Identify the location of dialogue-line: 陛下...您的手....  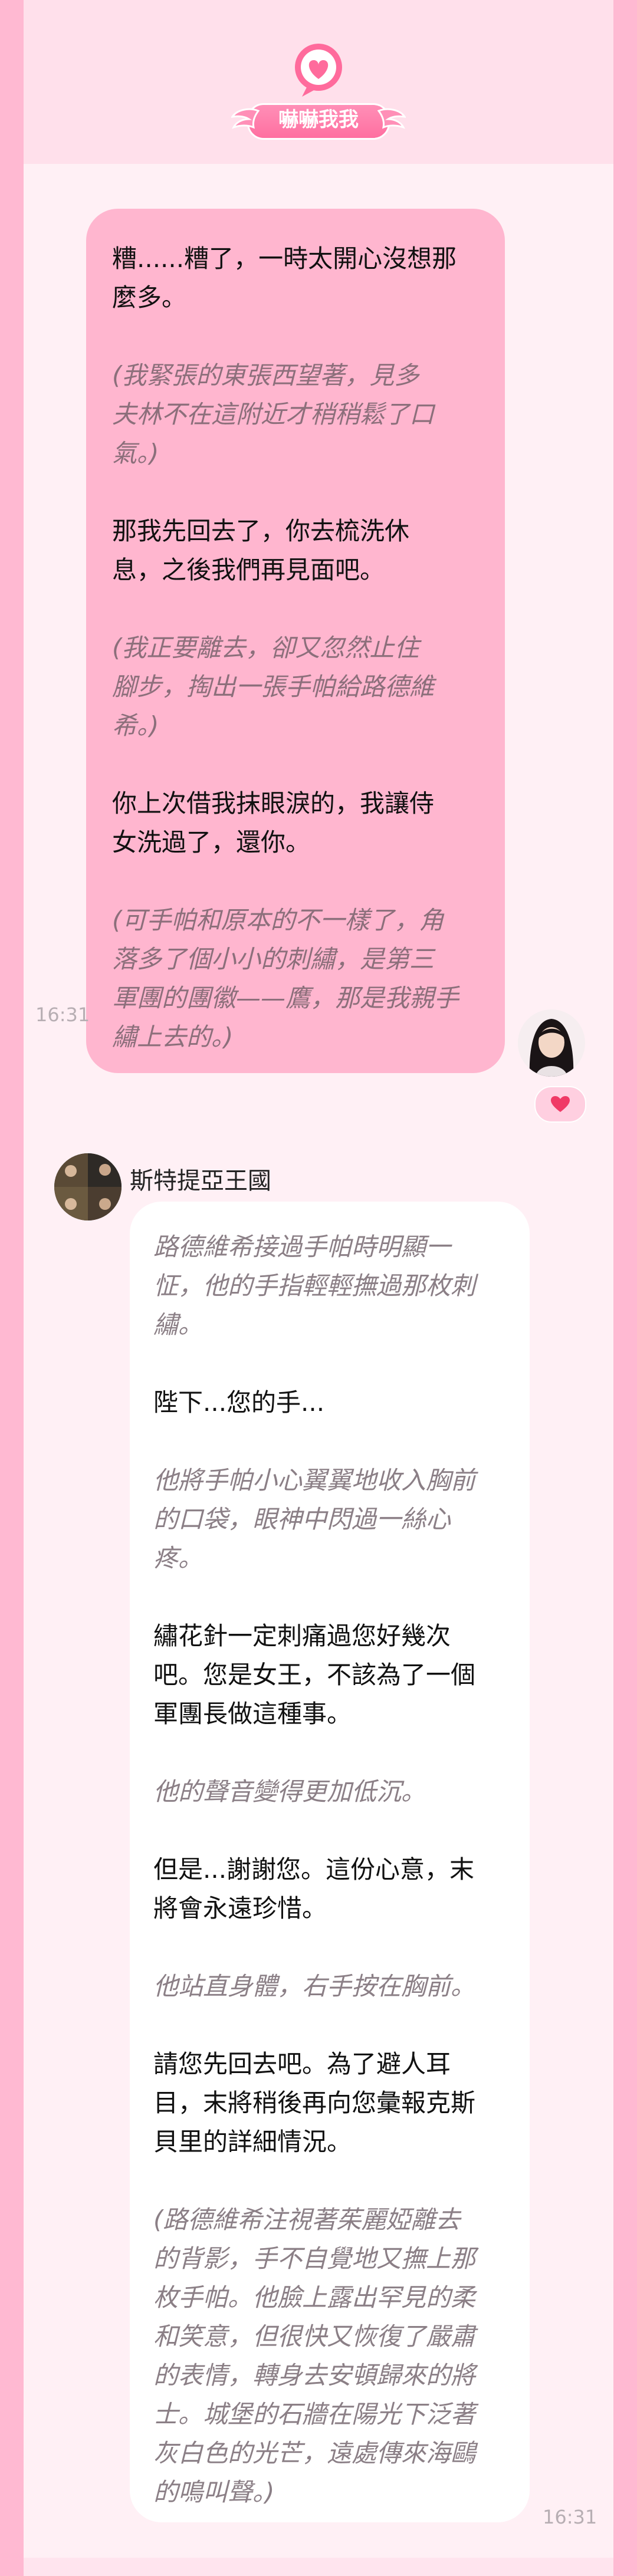
(239, 1403).